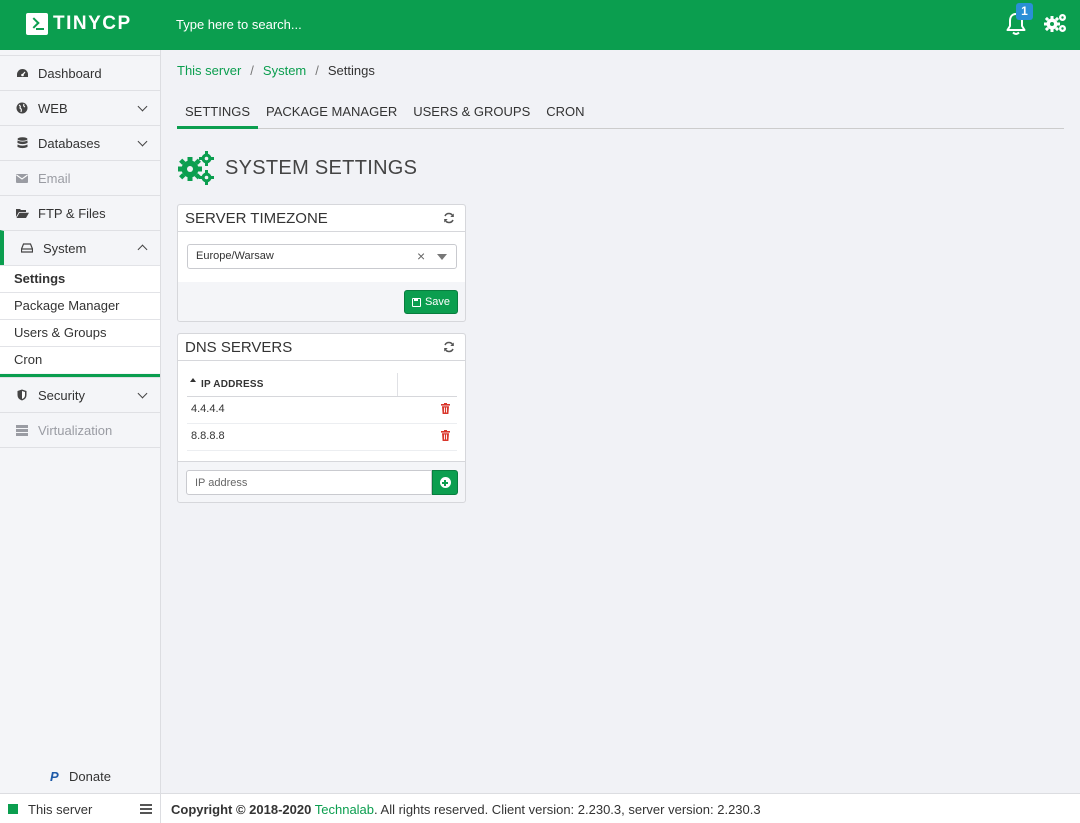  I want to click on dropdown-arrow-icon, so click(442, 257).